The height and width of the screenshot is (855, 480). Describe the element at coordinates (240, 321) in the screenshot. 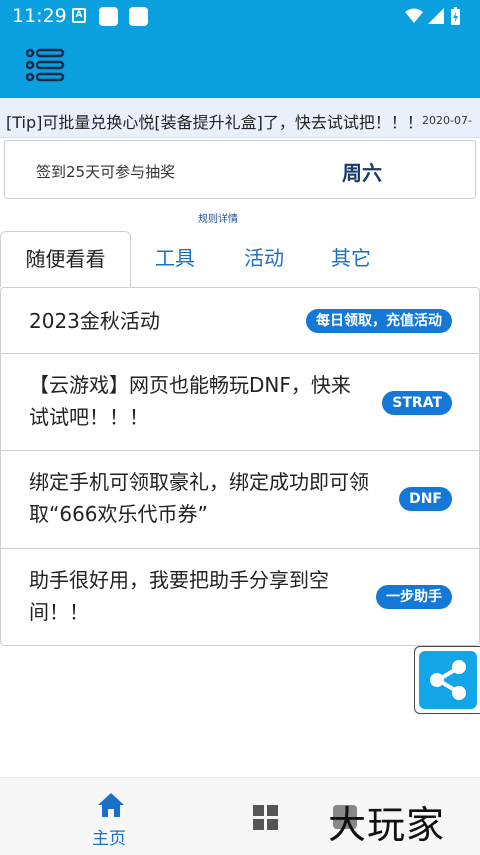

I see `list-item: 2023金秋活动 每日领取，充值活动` at that location.